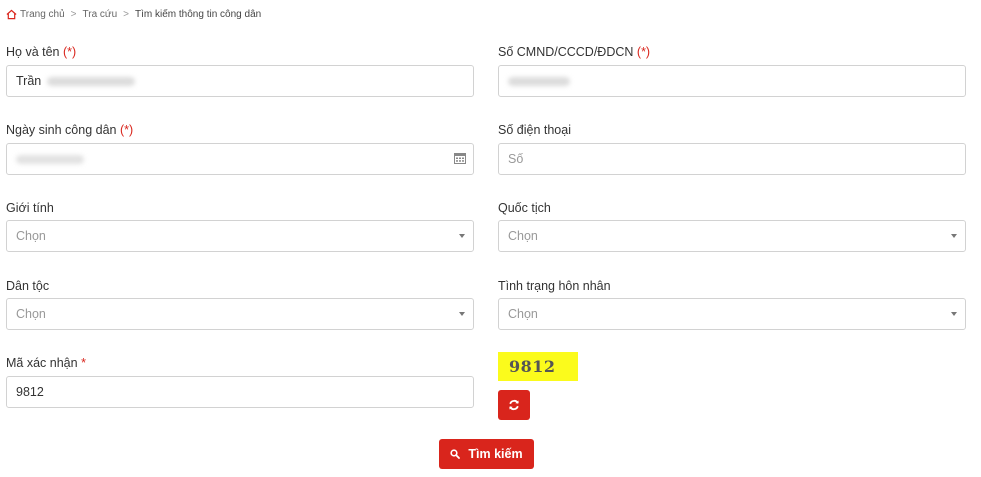 The height and width of the screenshot is (477, 981). Describe the element at coordinates (29, 81) in the screenshot. I see `full-name-value: Trần` at that location.